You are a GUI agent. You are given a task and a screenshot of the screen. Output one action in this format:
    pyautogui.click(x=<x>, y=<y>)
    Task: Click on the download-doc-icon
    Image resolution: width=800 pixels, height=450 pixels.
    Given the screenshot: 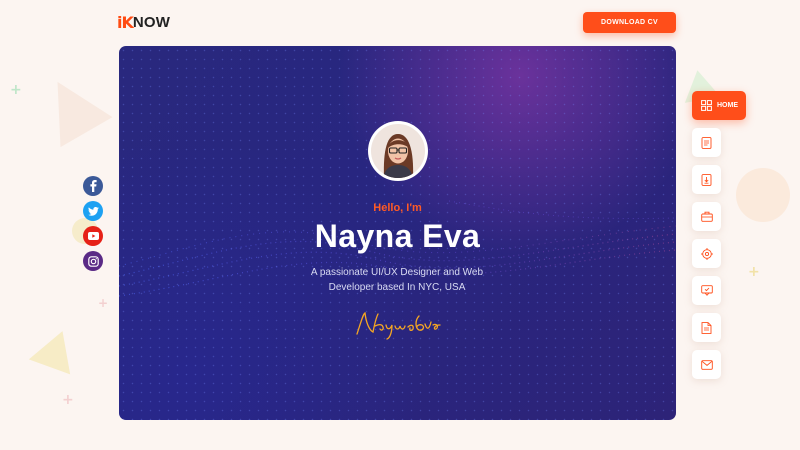 What is the action you would take?
    pyautogui.click(x=706, y=179)
    